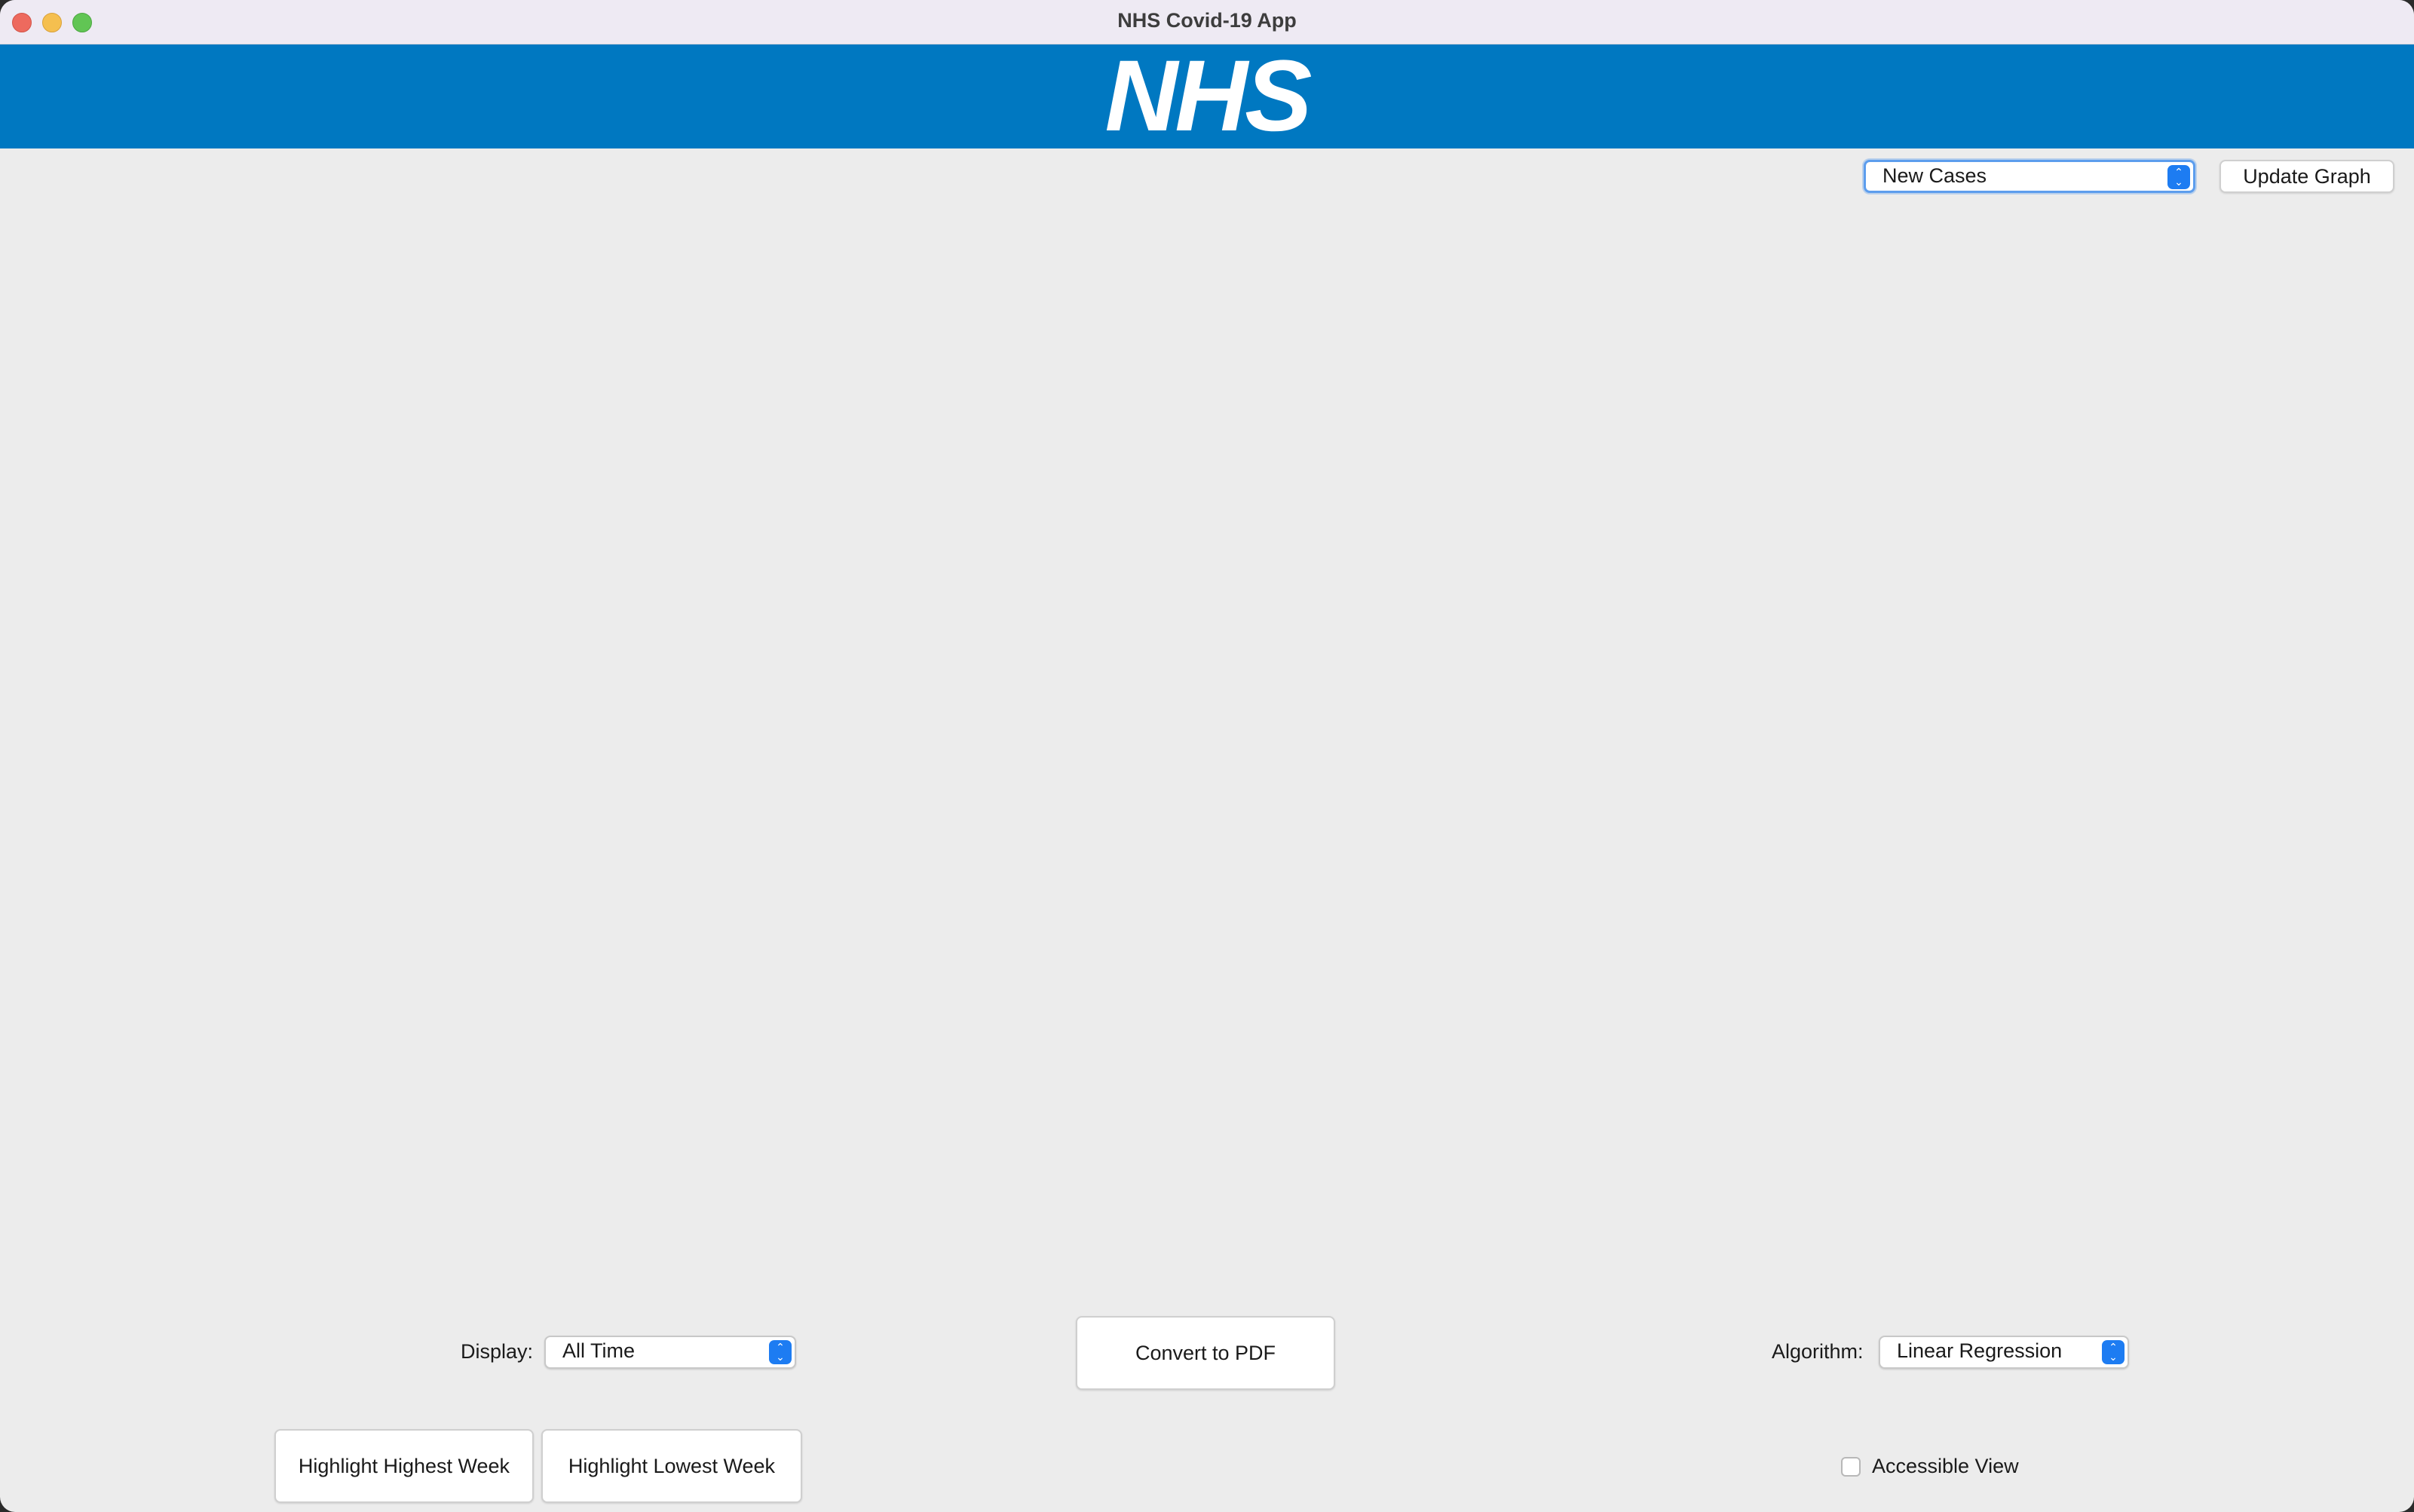  I want to click on metric-select: New Cases ⌃ ⌄, so click(2029, 176).